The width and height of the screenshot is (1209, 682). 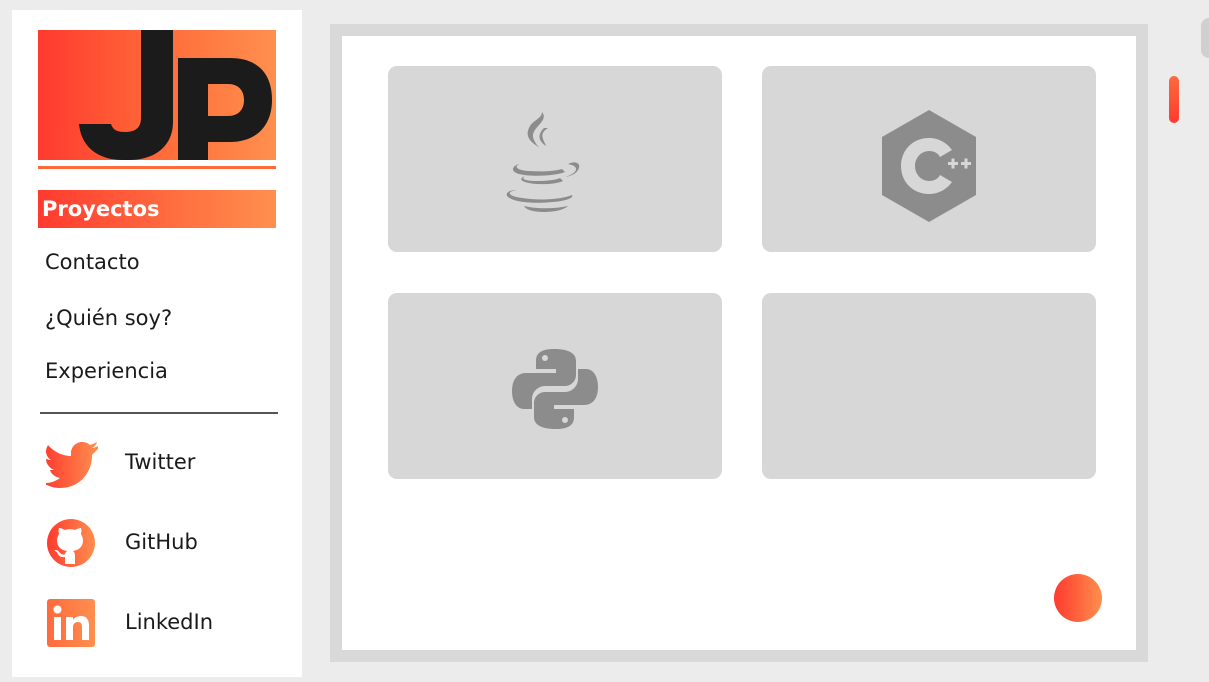 I want to click on project-card-python, so click(x=555, y=386).